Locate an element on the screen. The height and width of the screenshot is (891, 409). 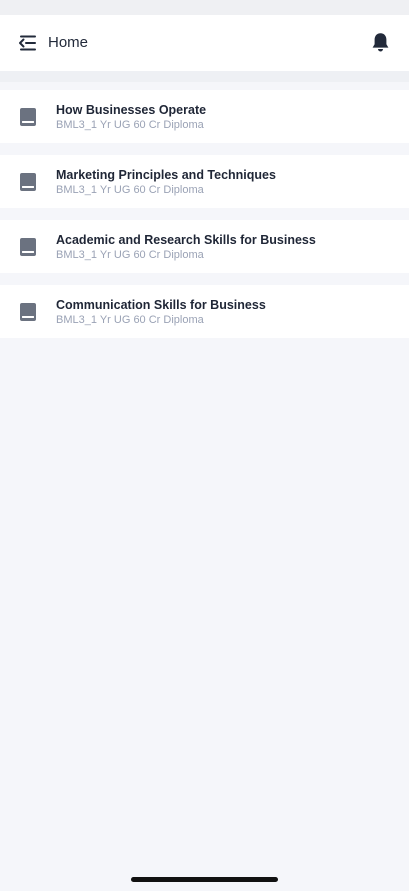
course-title: Marketing Principles and Techniques is located at coordinates (166, 175).